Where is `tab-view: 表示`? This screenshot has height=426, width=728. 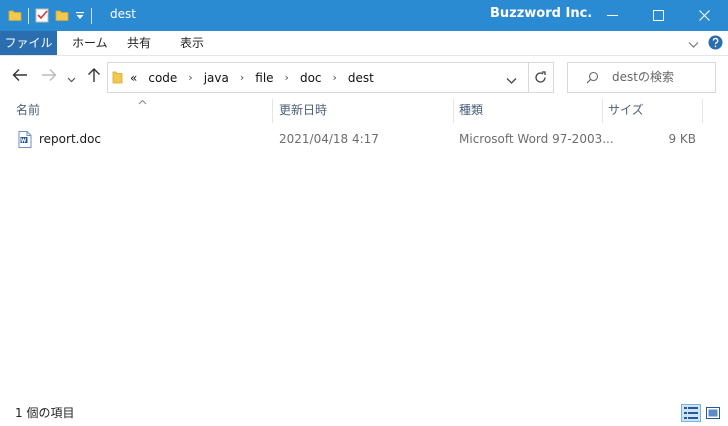
tab-view: 表示 is located at coordinates (192, 43).